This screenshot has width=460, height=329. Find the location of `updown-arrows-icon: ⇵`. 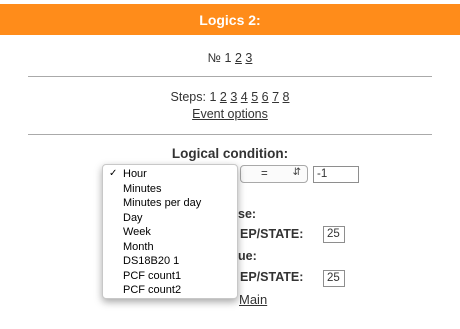

updown-arrows-icon: ⇵ is located at coordinates (296, 172).